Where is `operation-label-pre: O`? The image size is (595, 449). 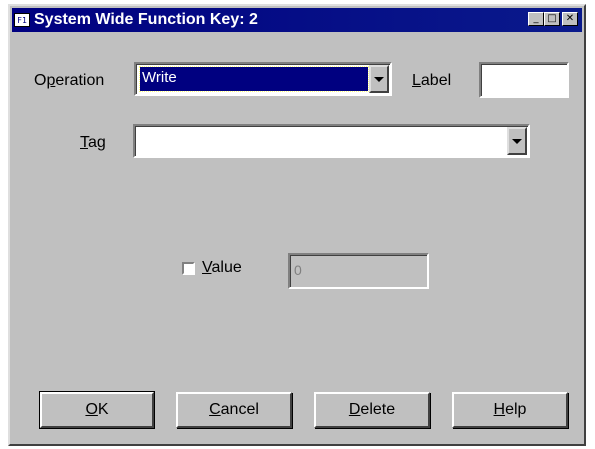 operation-label-pre: O is located at coordinates (40, 80).